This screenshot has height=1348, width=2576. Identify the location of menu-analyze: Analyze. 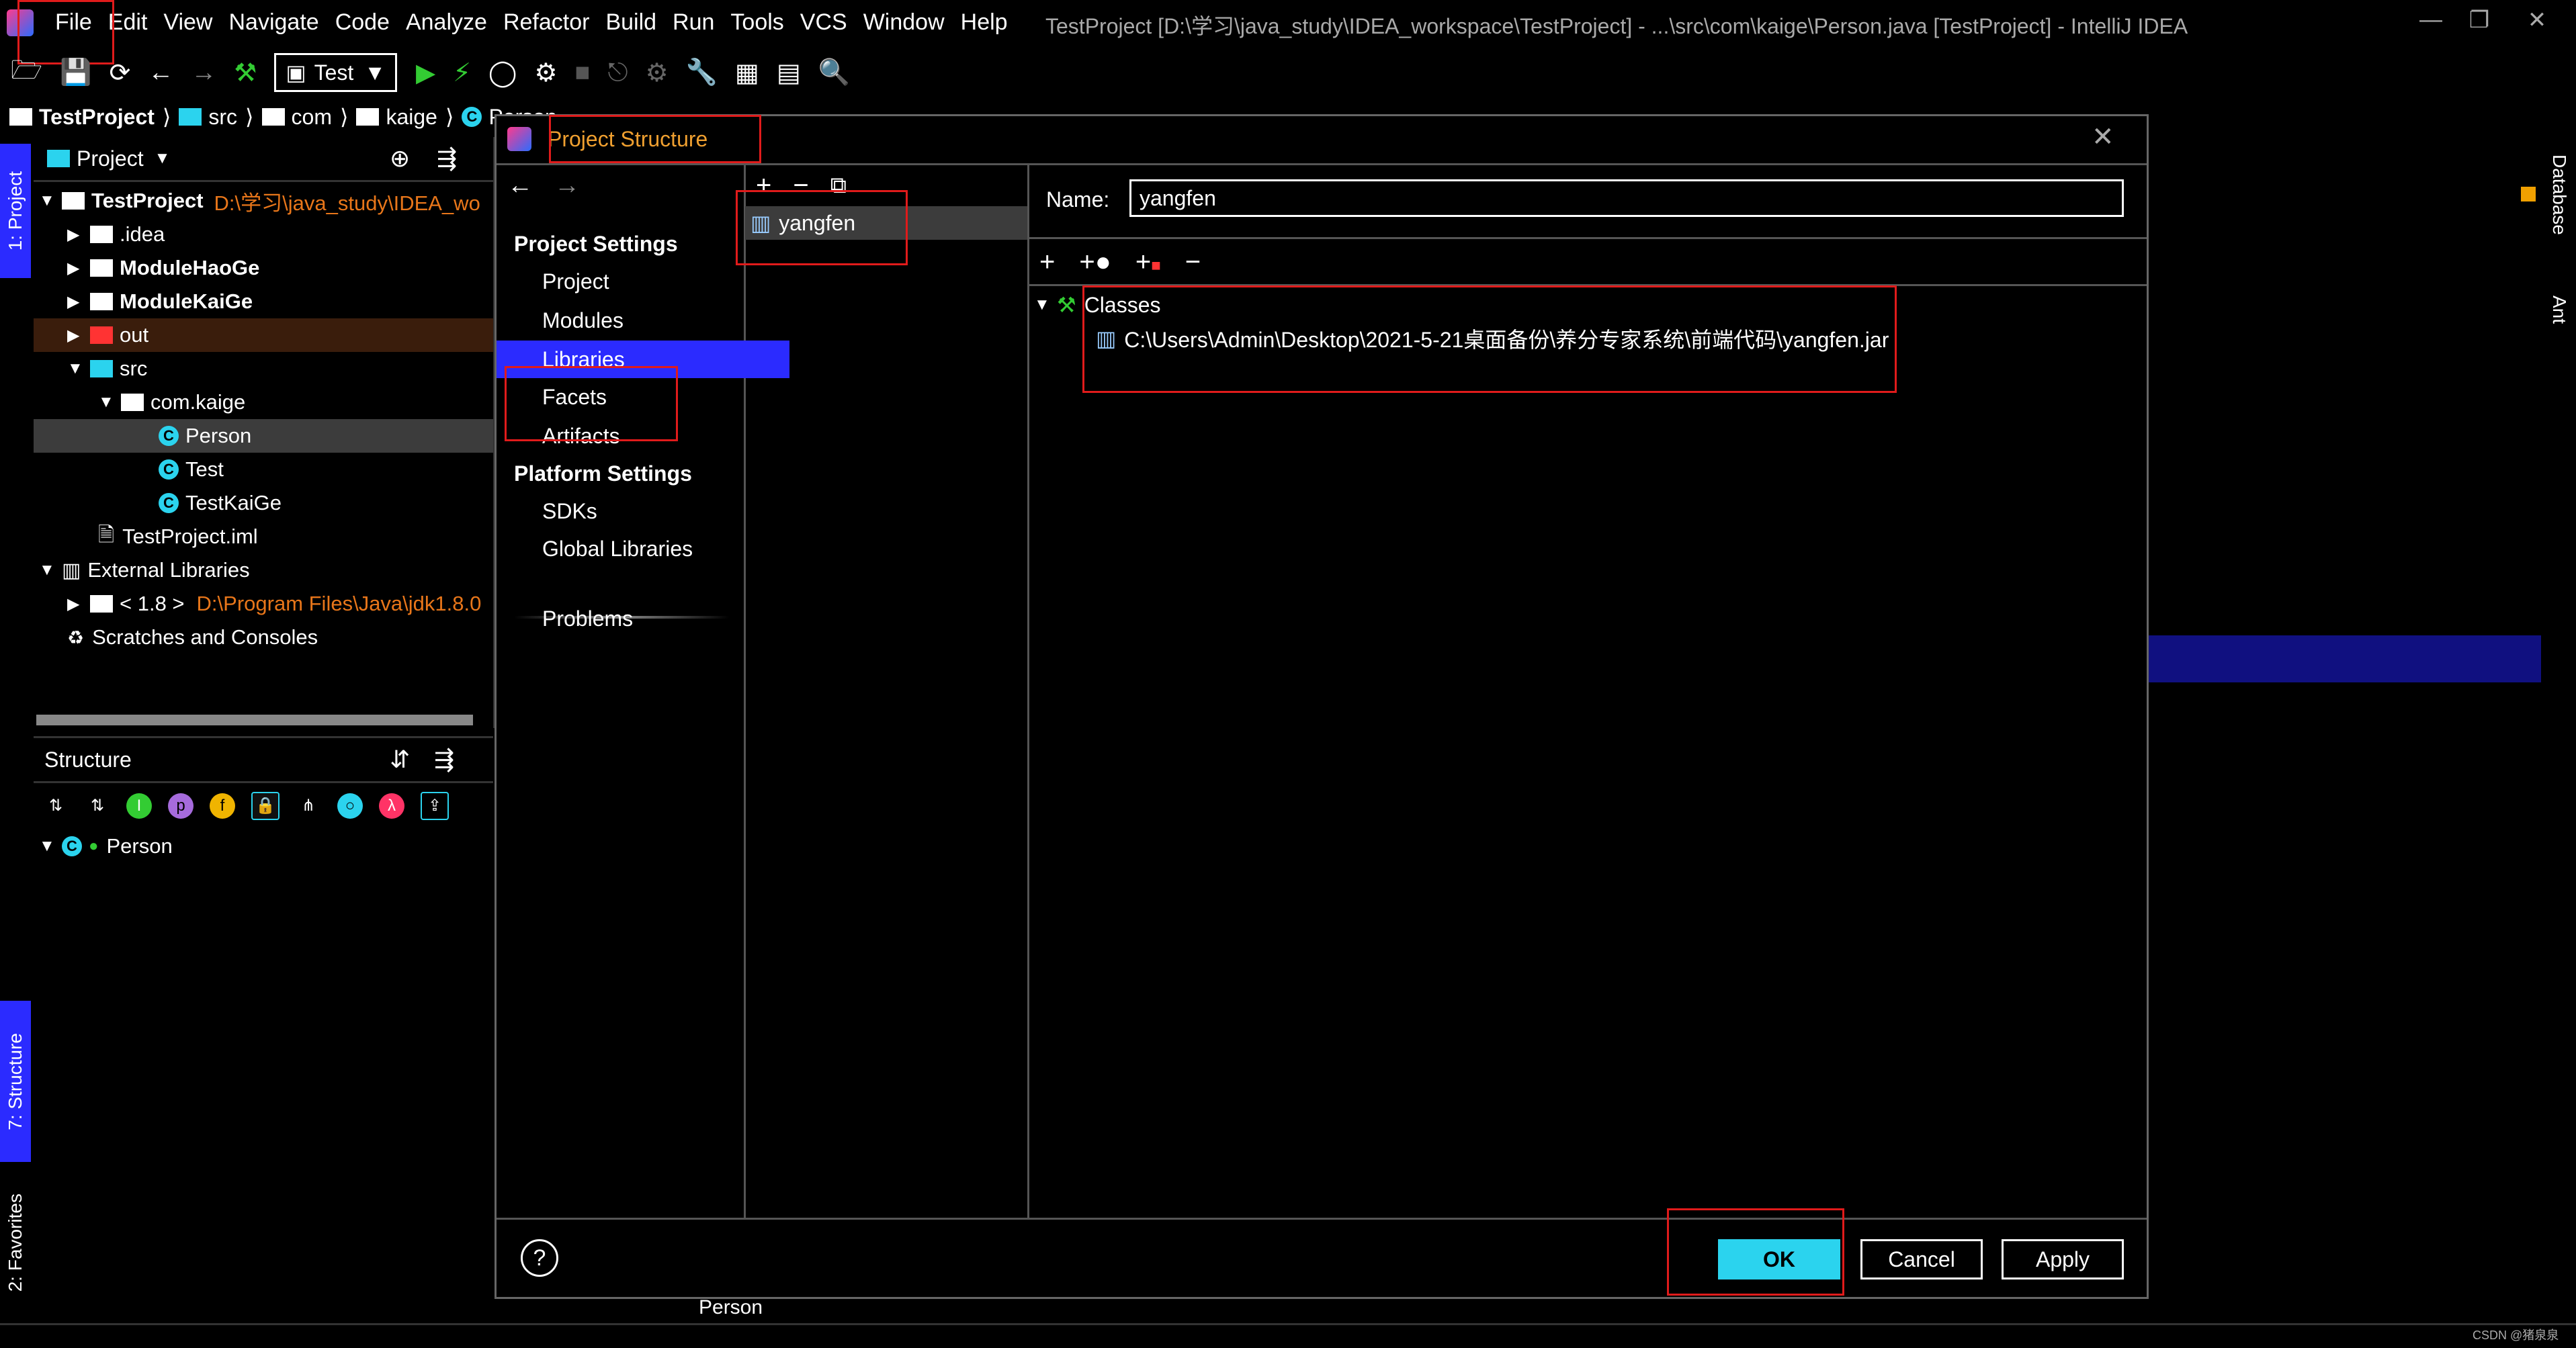
(446, 22).